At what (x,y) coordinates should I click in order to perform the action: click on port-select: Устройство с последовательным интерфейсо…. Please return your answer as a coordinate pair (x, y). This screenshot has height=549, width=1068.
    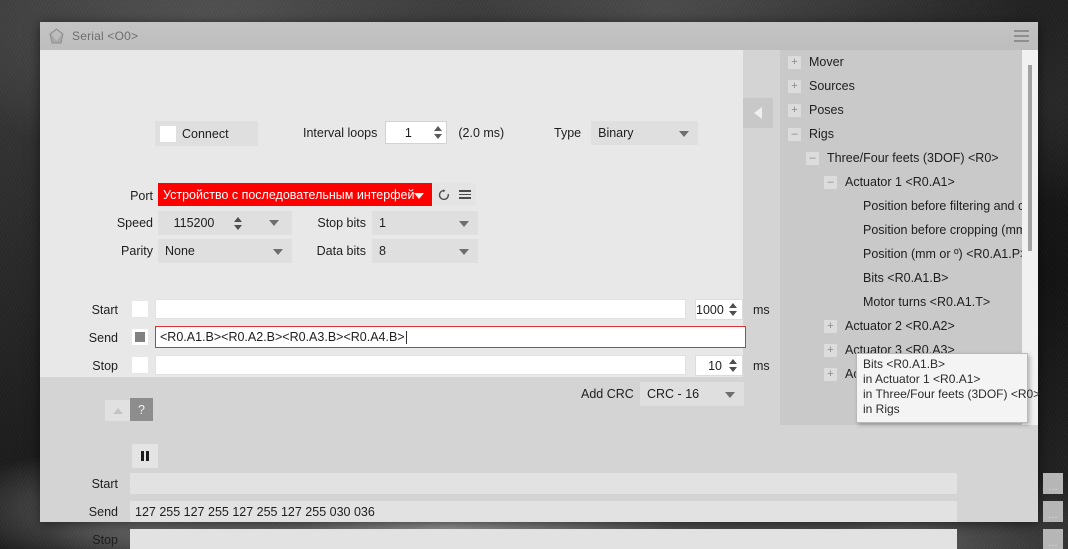
    Looking at the image, I should click on (295, 194).